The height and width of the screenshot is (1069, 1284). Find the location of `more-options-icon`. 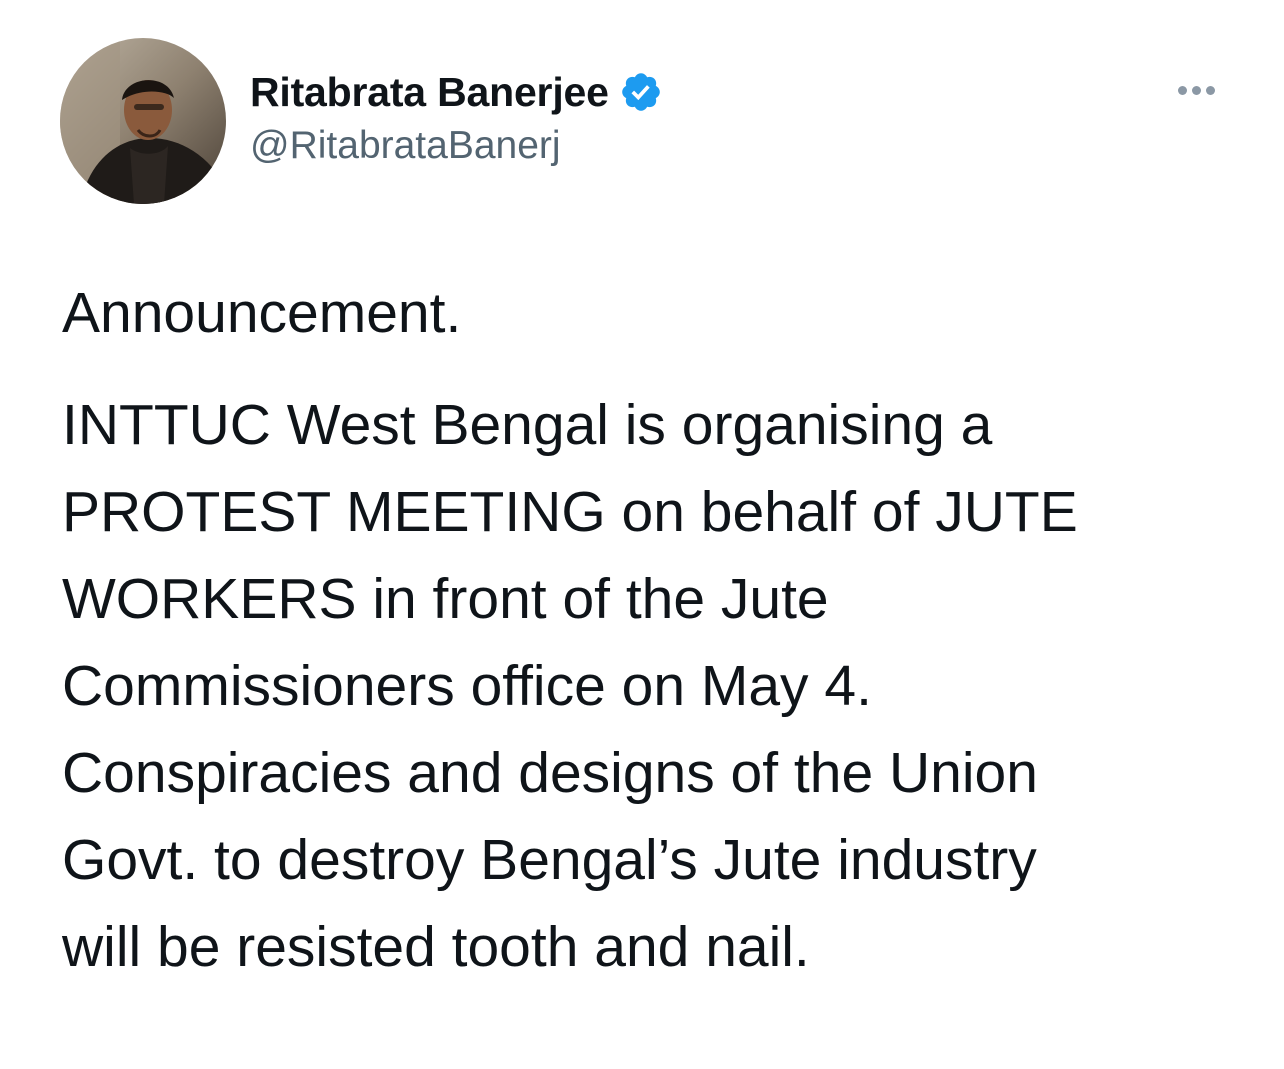

more-options-icon is located at coordinates (1196, 90).